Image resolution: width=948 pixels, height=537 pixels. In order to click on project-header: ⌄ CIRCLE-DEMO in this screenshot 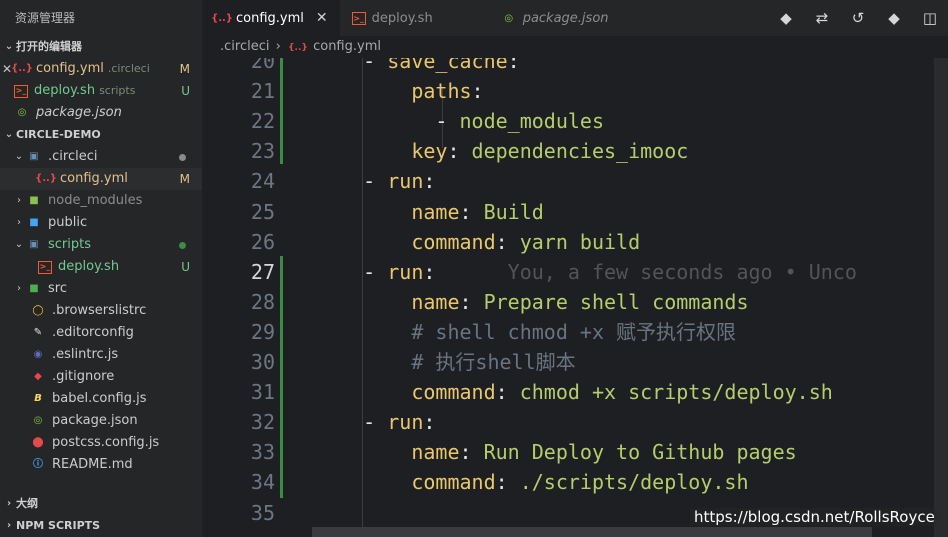, I will do `click(101, 135)`.